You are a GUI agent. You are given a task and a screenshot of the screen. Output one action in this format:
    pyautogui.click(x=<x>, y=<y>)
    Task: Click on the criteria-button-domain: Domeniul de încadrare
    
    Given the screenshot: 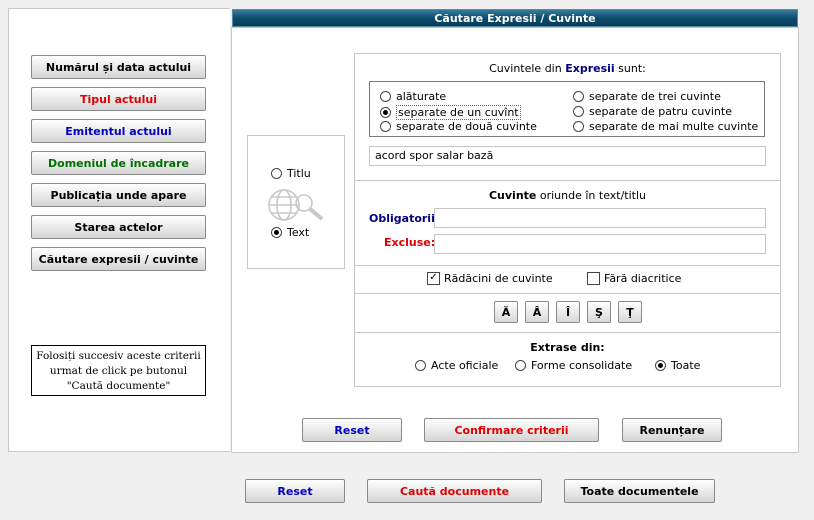 What is the action you would take?
    pyautogui.click(x=118, y=163)
    